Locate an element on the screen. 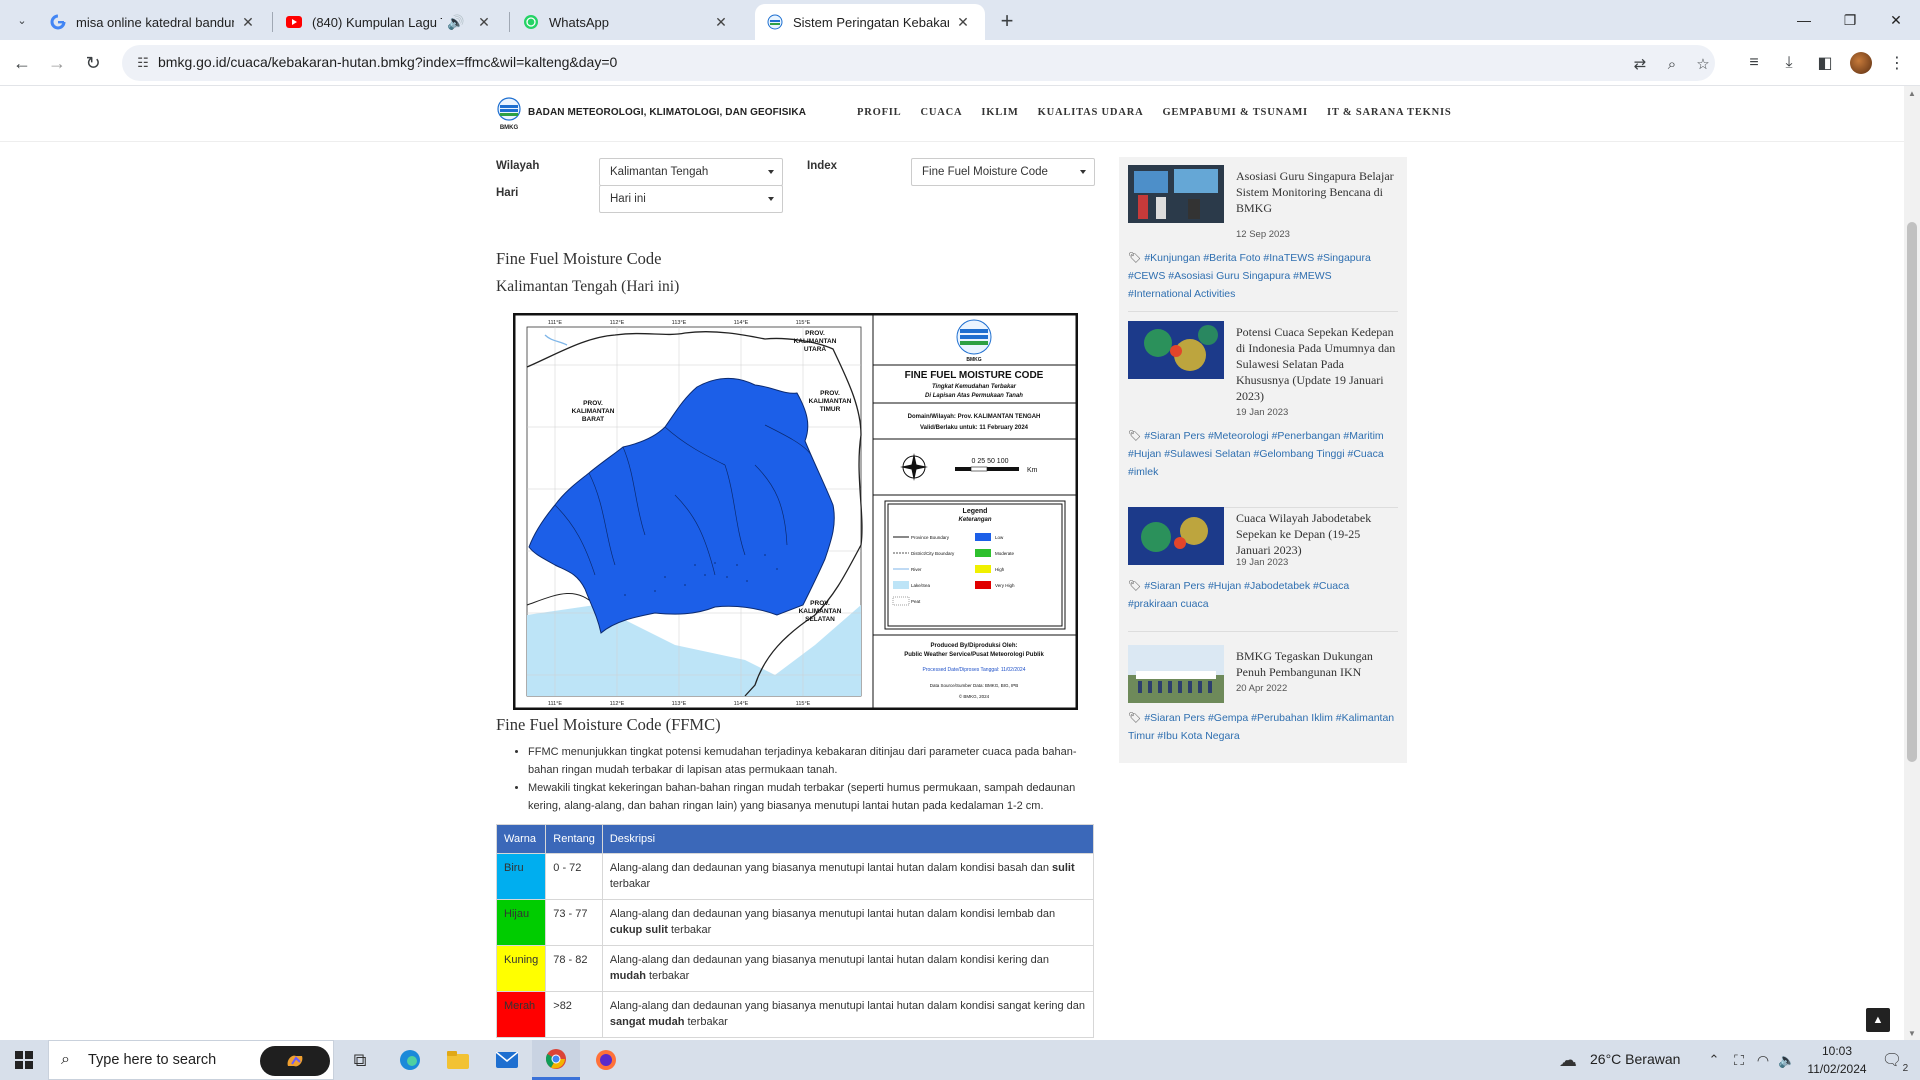  menu-kebab-icon: ⋮ is located at coordinates (1897, 63).